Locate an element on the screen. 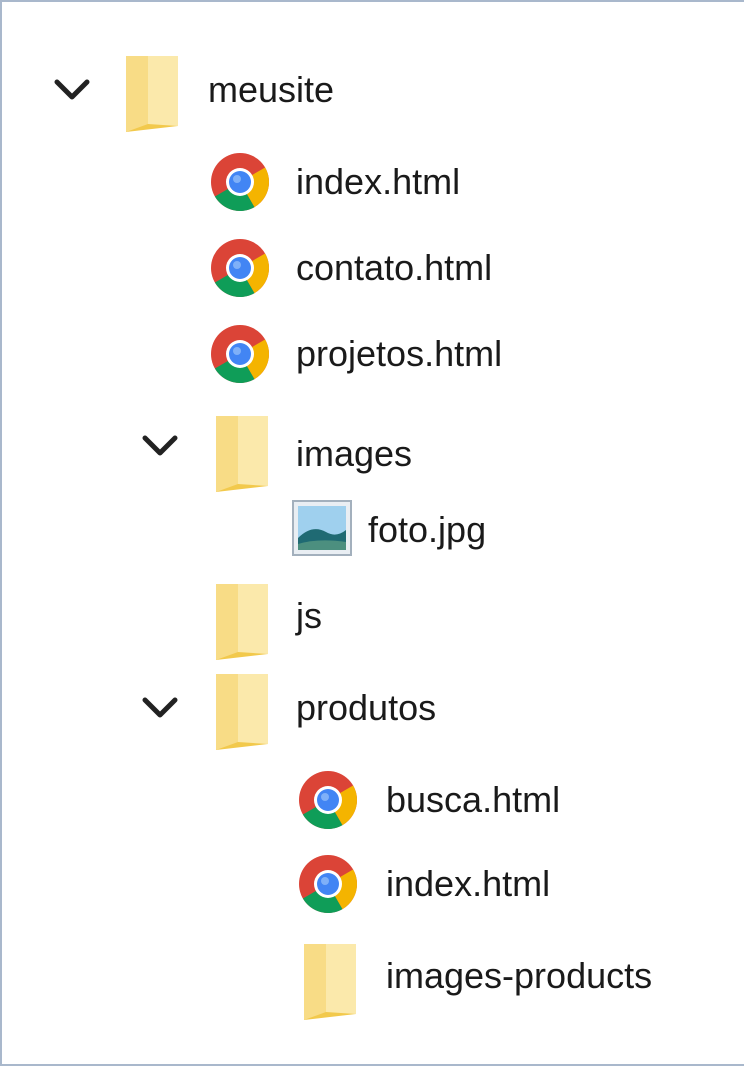 Image resolution: width=744 pixels, height=1066 pixels. tree-item-label: images is located at coordinates (354, 453).